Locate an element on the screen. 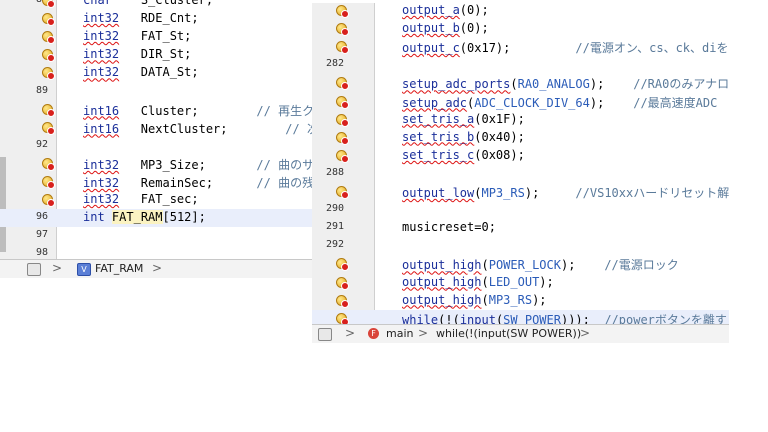  code-text: int FAT_RAM[512]; is located at coordinates (144, 217).